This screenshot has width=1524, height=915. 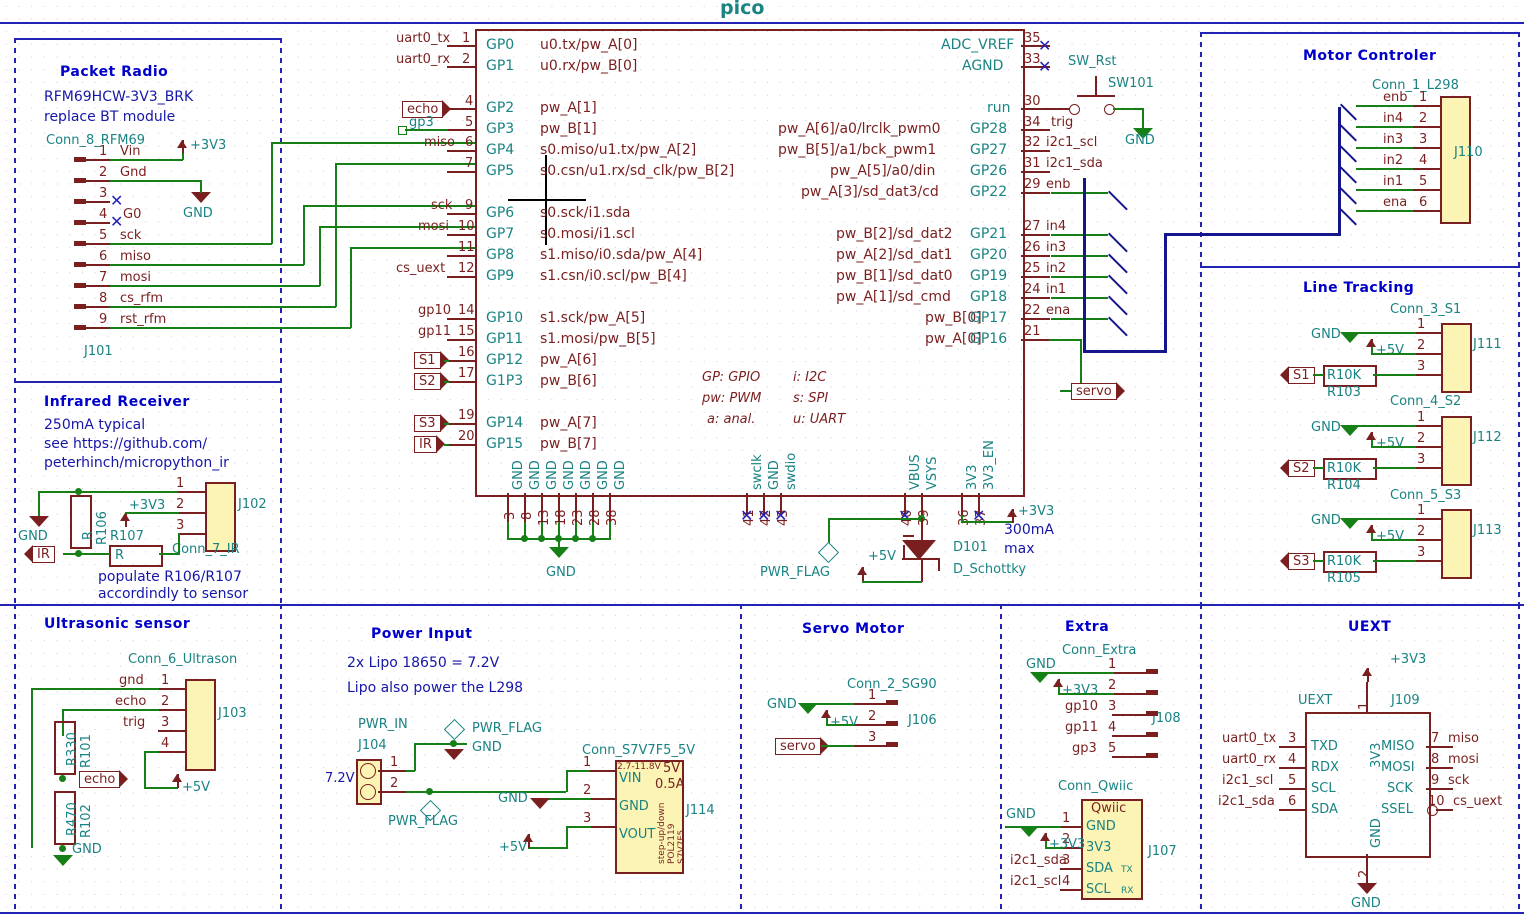 I want to click on pin-name: RDX, so click(x=1325, y=767).